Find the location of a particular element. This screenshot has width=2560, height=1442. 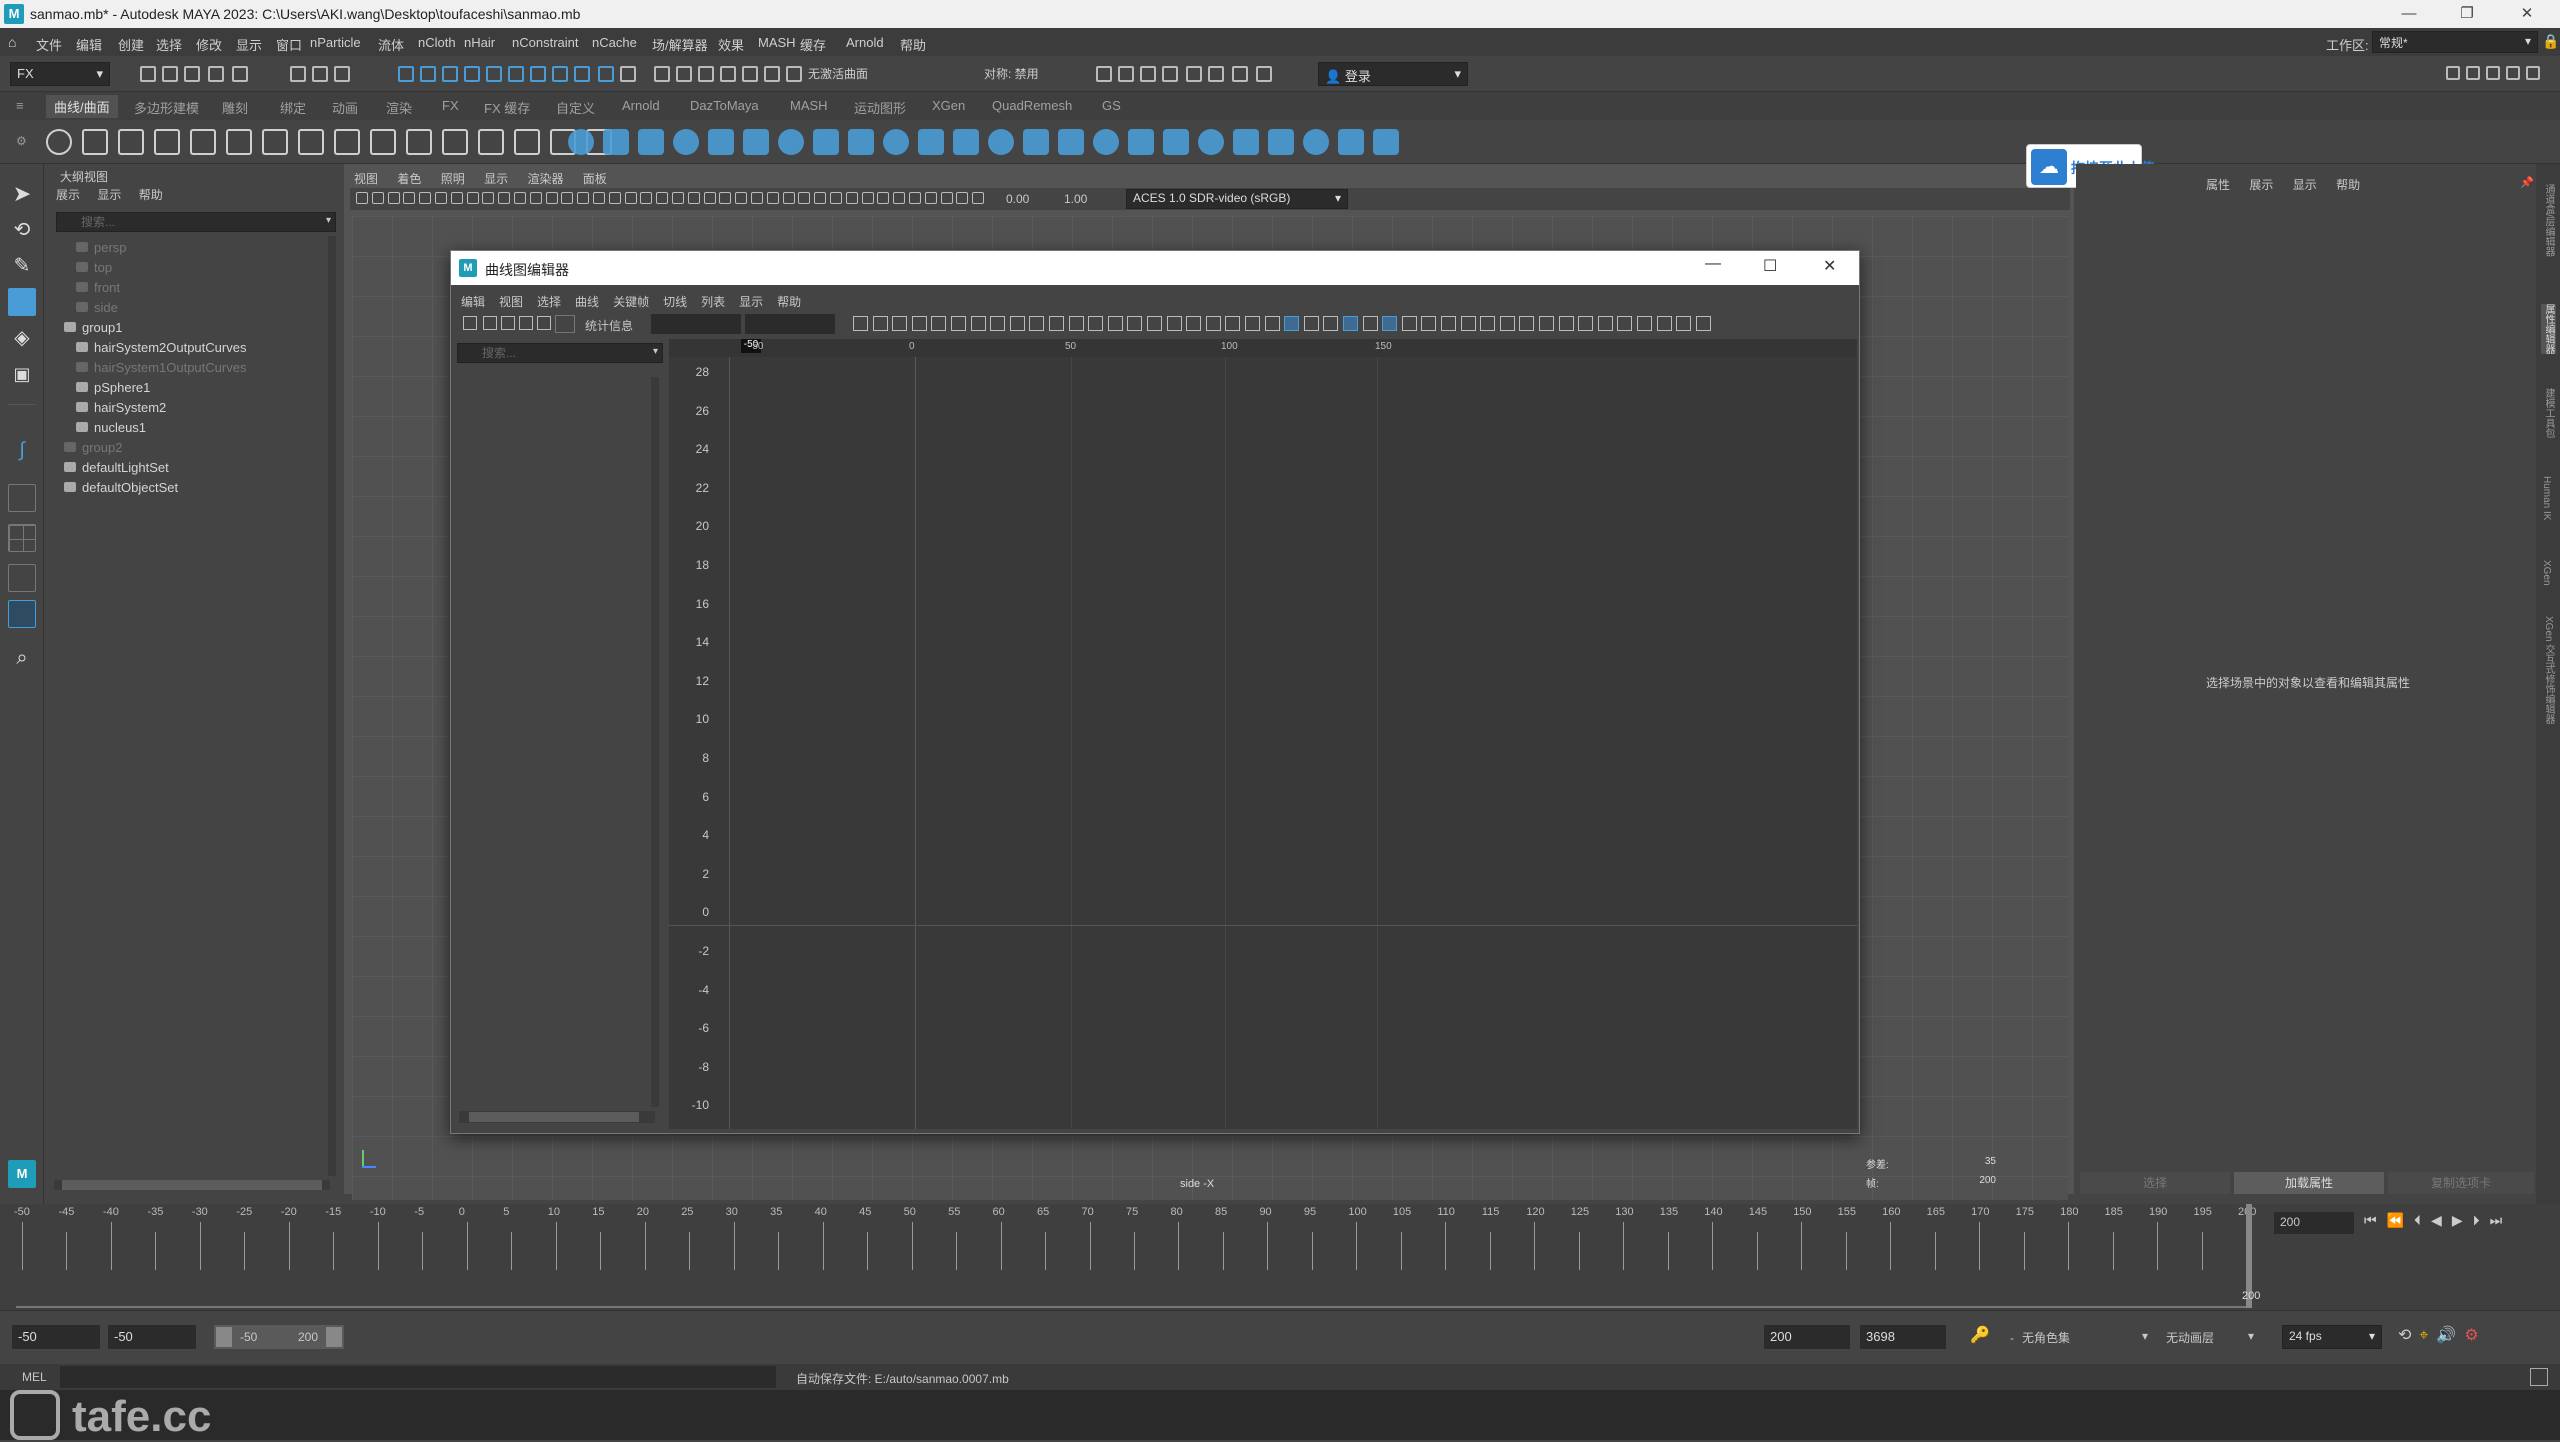

outliner-item: front is located at coordinates (98, 287).